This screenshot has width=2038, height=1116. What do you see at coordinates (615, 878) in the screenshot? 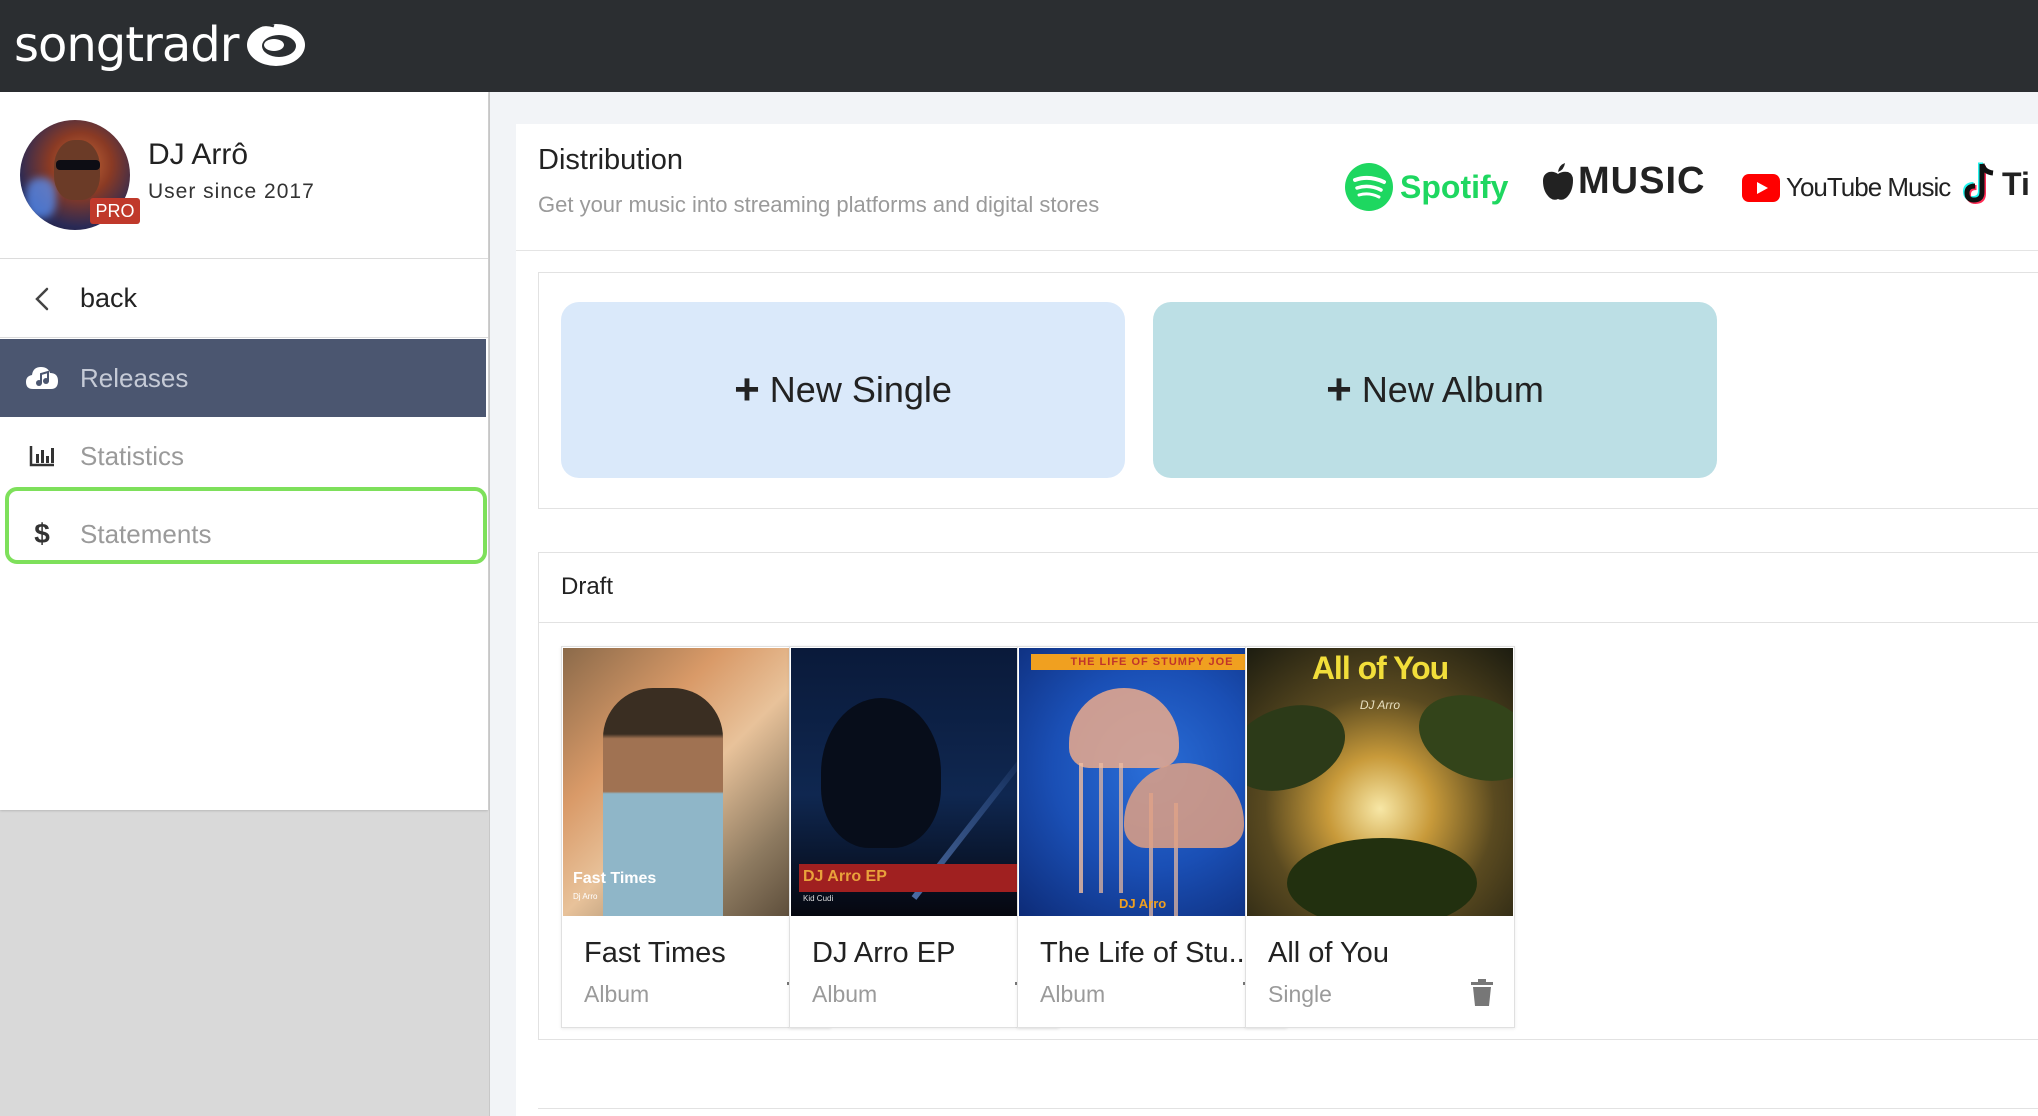
I see `cover-title: Fast Times` at bounding box center [615, 878].